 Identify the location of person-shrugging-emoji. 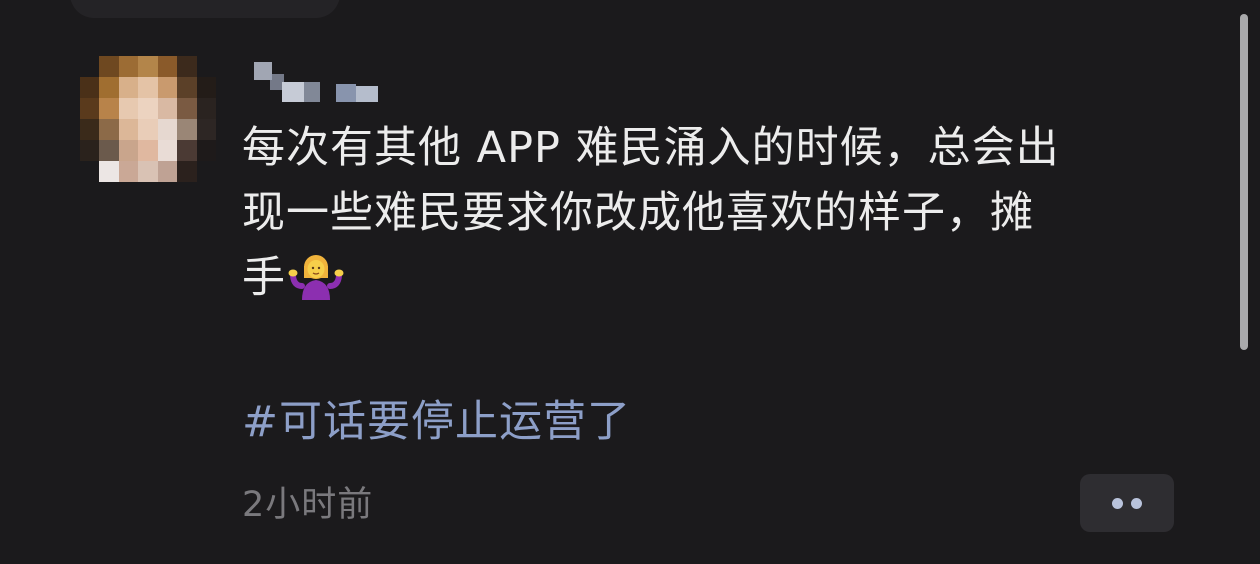
(316, 277).